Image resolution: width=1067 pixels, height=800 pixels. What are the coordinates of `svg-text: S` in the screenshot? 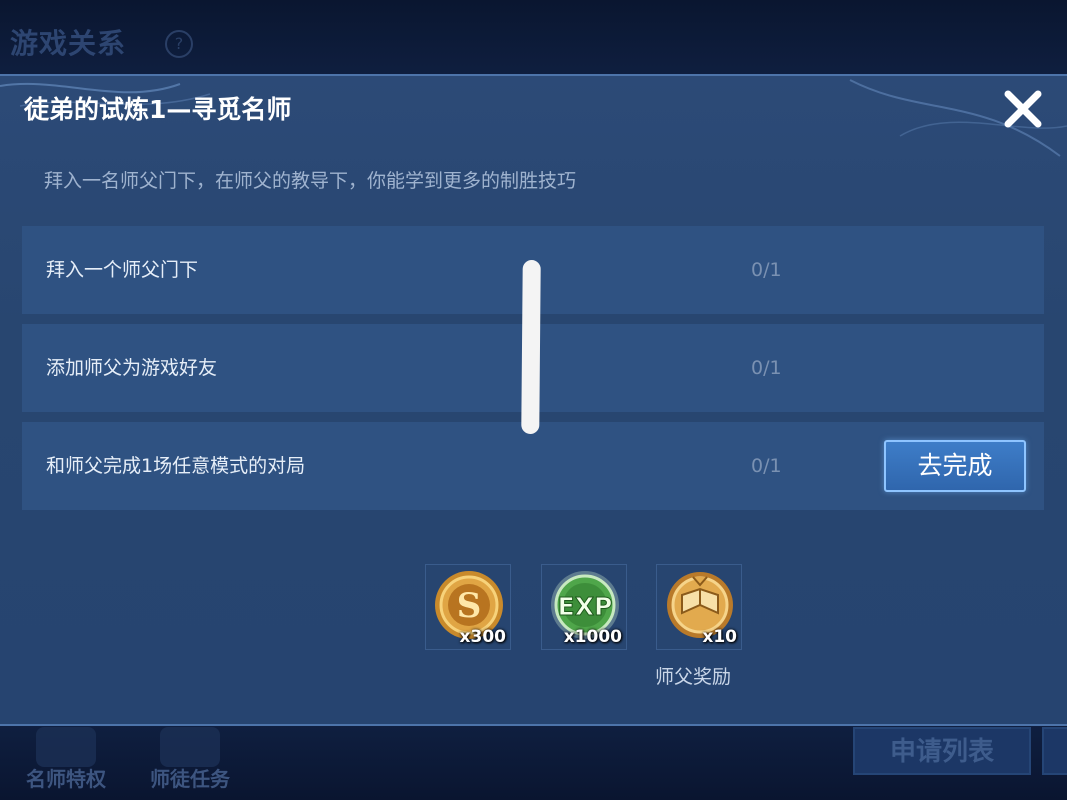 It's located at (469, 606).